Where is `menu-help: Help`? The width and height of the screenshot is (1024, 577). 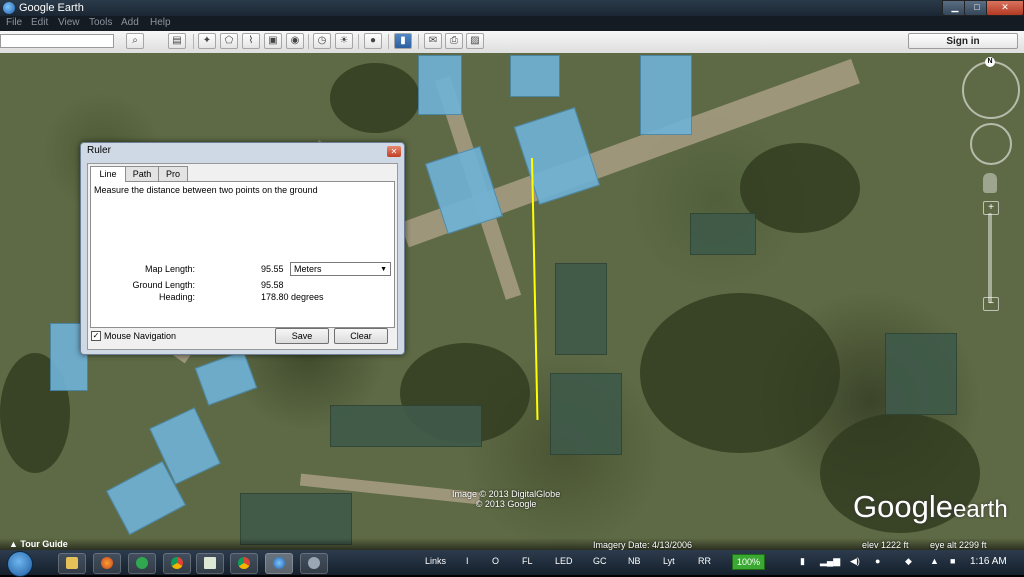 menu-help: Help is located at coordinates (160, 22).